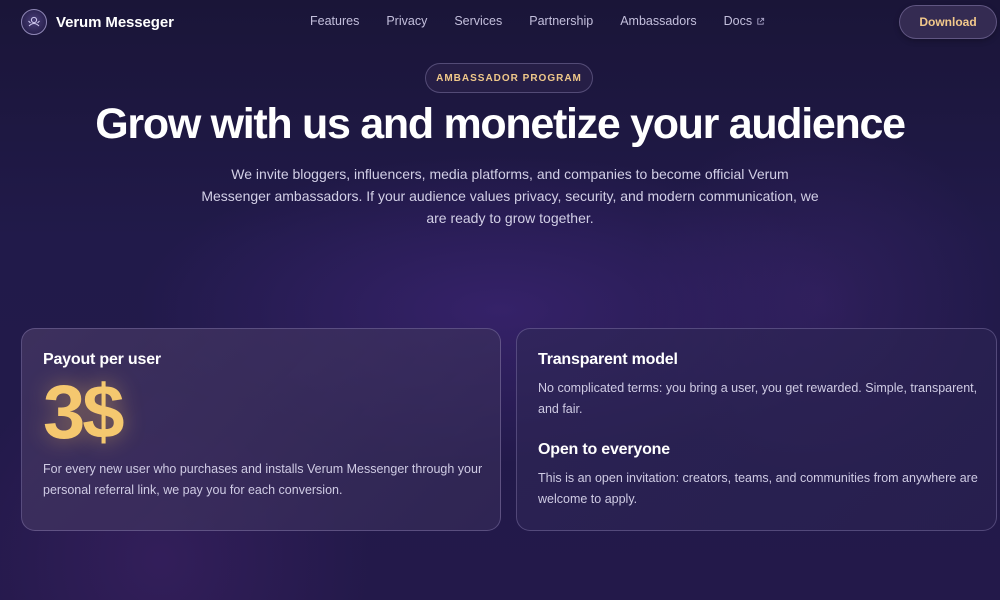  I want to click on ambassador-program-badge: AMBASSADOR PROGRAM, so click(509, 78).